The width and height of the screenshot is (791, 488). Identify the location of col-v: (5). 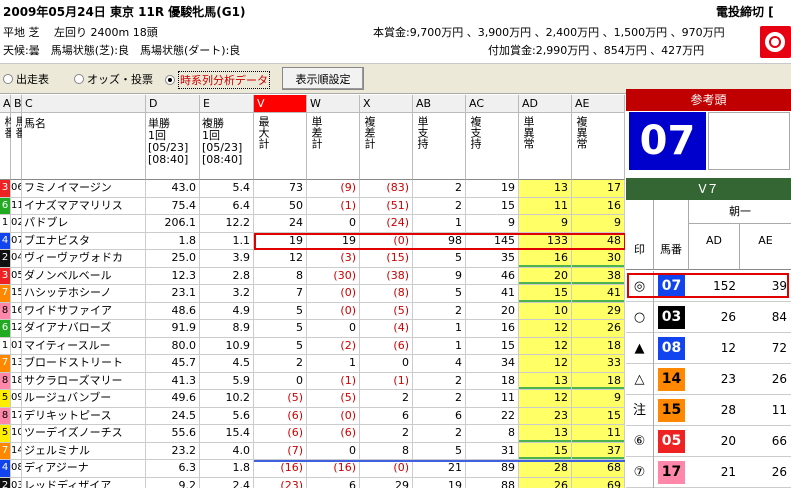
(280, 399).